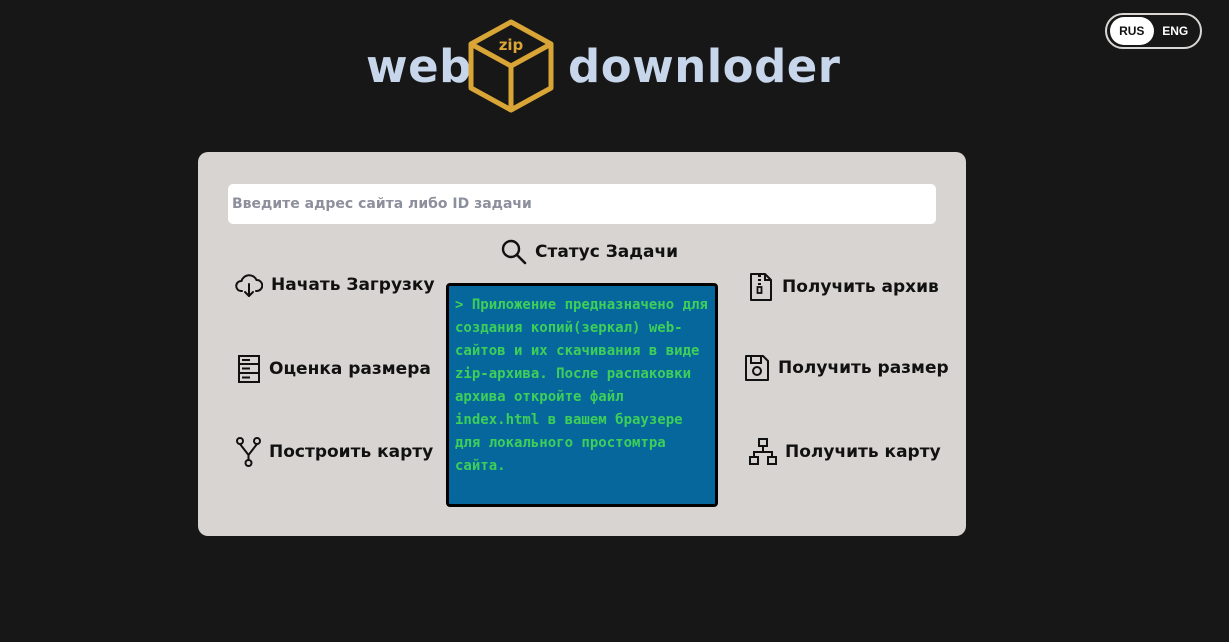  What do you see at coordinates (860, 287) in the screenshot?
I see `get-archive-label: Получить архив` at bounding box center [860, 287].